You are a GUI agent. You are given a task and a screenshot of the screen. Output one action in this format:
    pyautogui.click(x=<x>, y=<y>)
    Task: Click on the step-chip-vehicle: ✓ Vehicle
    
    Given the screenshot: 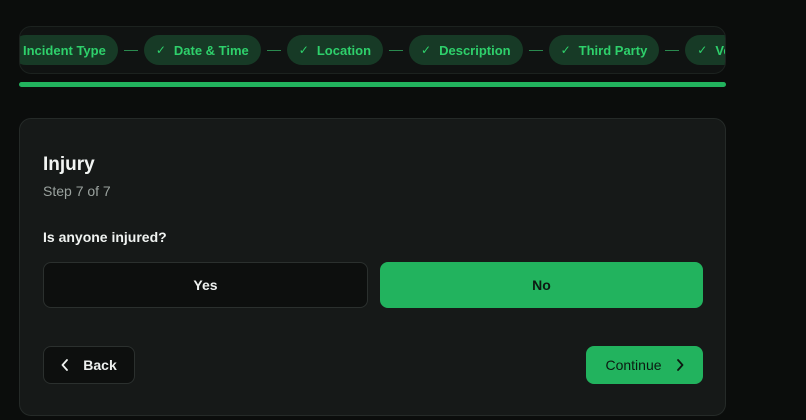 What is the action you would take?
    pyautogui.click(x=705, y=50)
    